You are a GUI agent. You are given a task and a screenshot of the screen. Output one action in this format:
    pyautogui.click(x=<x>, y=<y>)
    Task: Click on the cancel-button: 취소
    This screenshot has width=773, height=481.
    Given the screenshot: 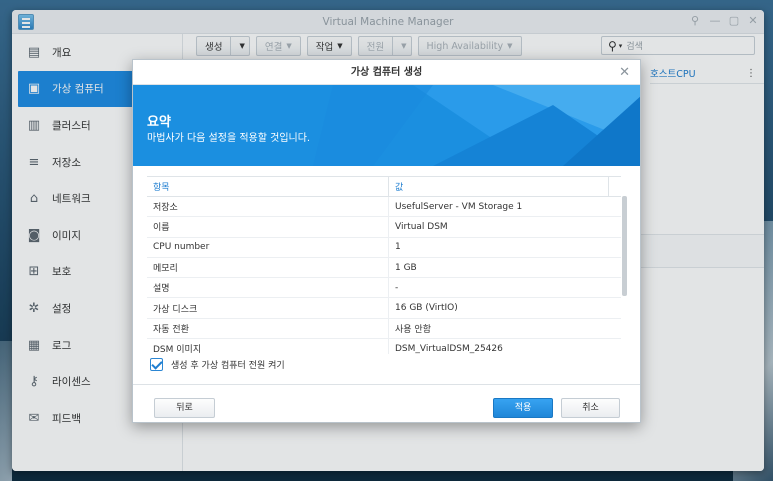 What is the action you would take?
    pyautogui.click(x=590, y=408)
    